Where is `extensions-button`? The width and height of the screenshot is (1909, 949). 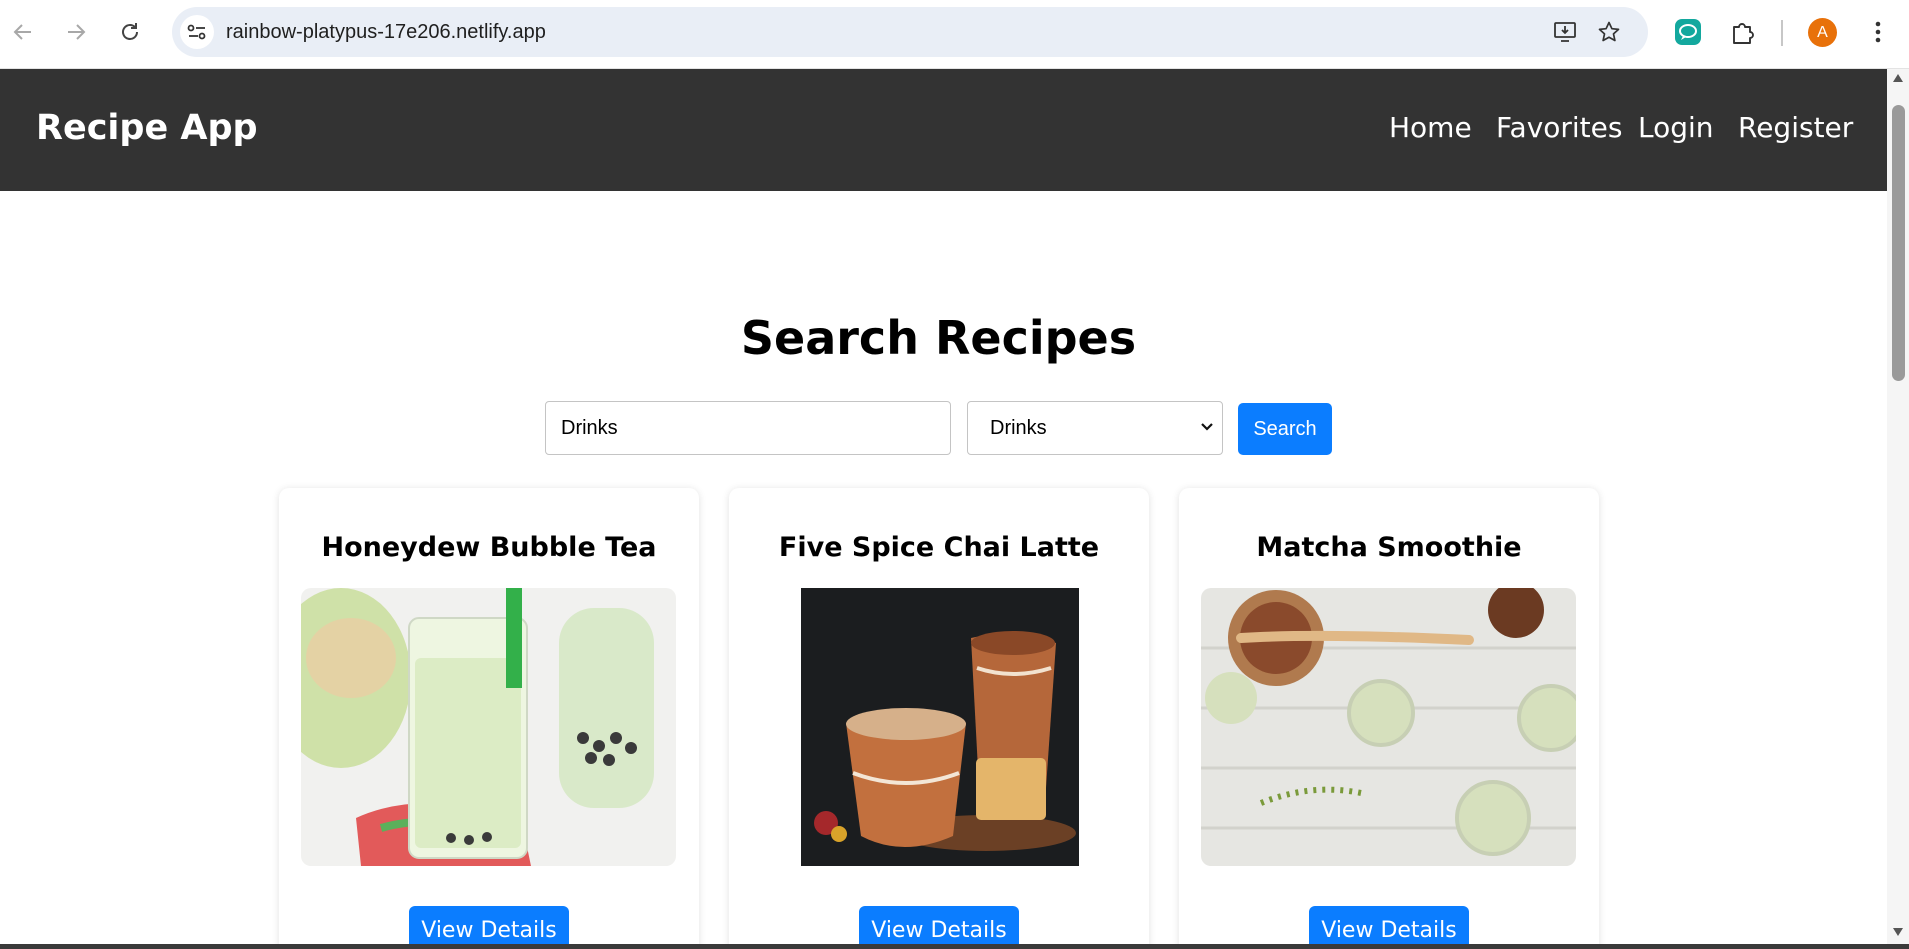
extensions-button is located at coordinates (1743, 32).